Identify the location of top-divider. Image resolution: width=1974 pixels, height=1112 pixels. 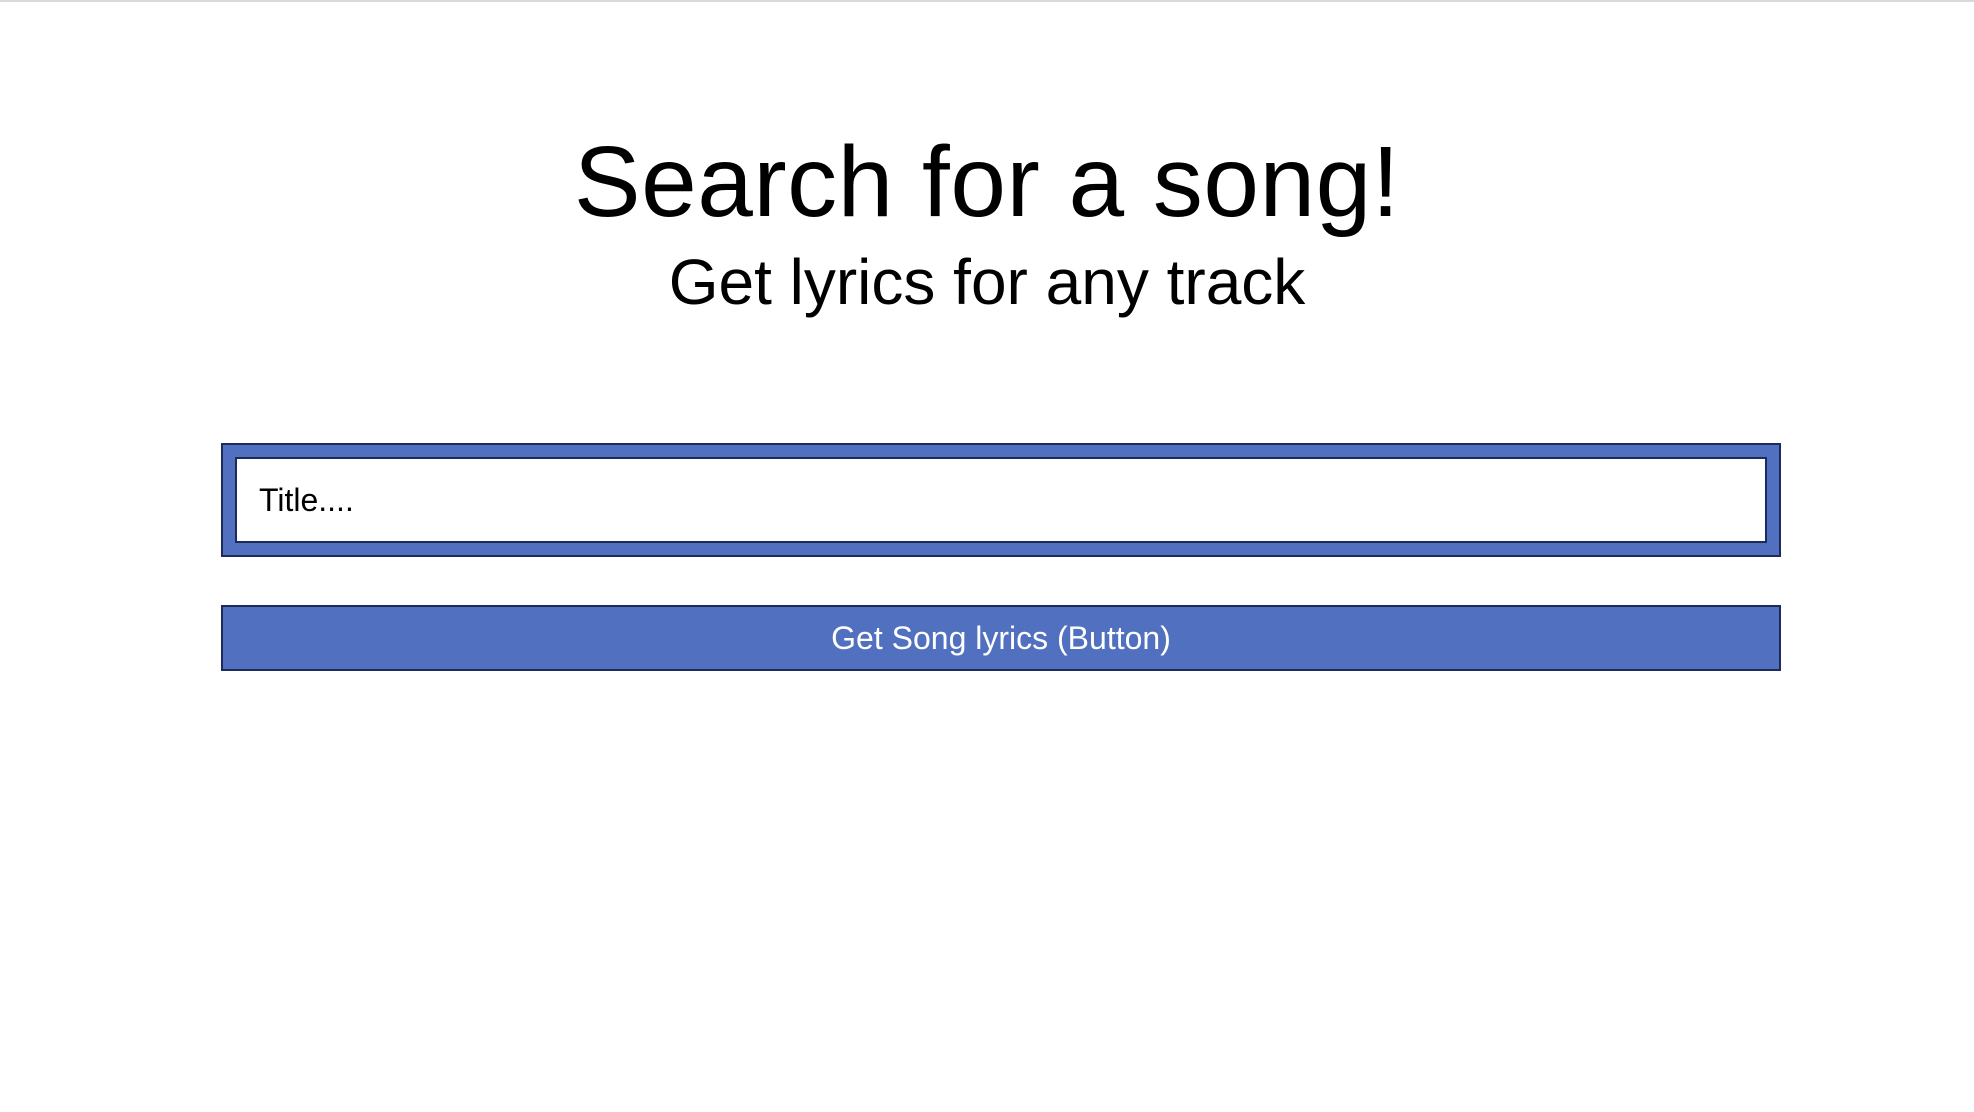
(987, 1).